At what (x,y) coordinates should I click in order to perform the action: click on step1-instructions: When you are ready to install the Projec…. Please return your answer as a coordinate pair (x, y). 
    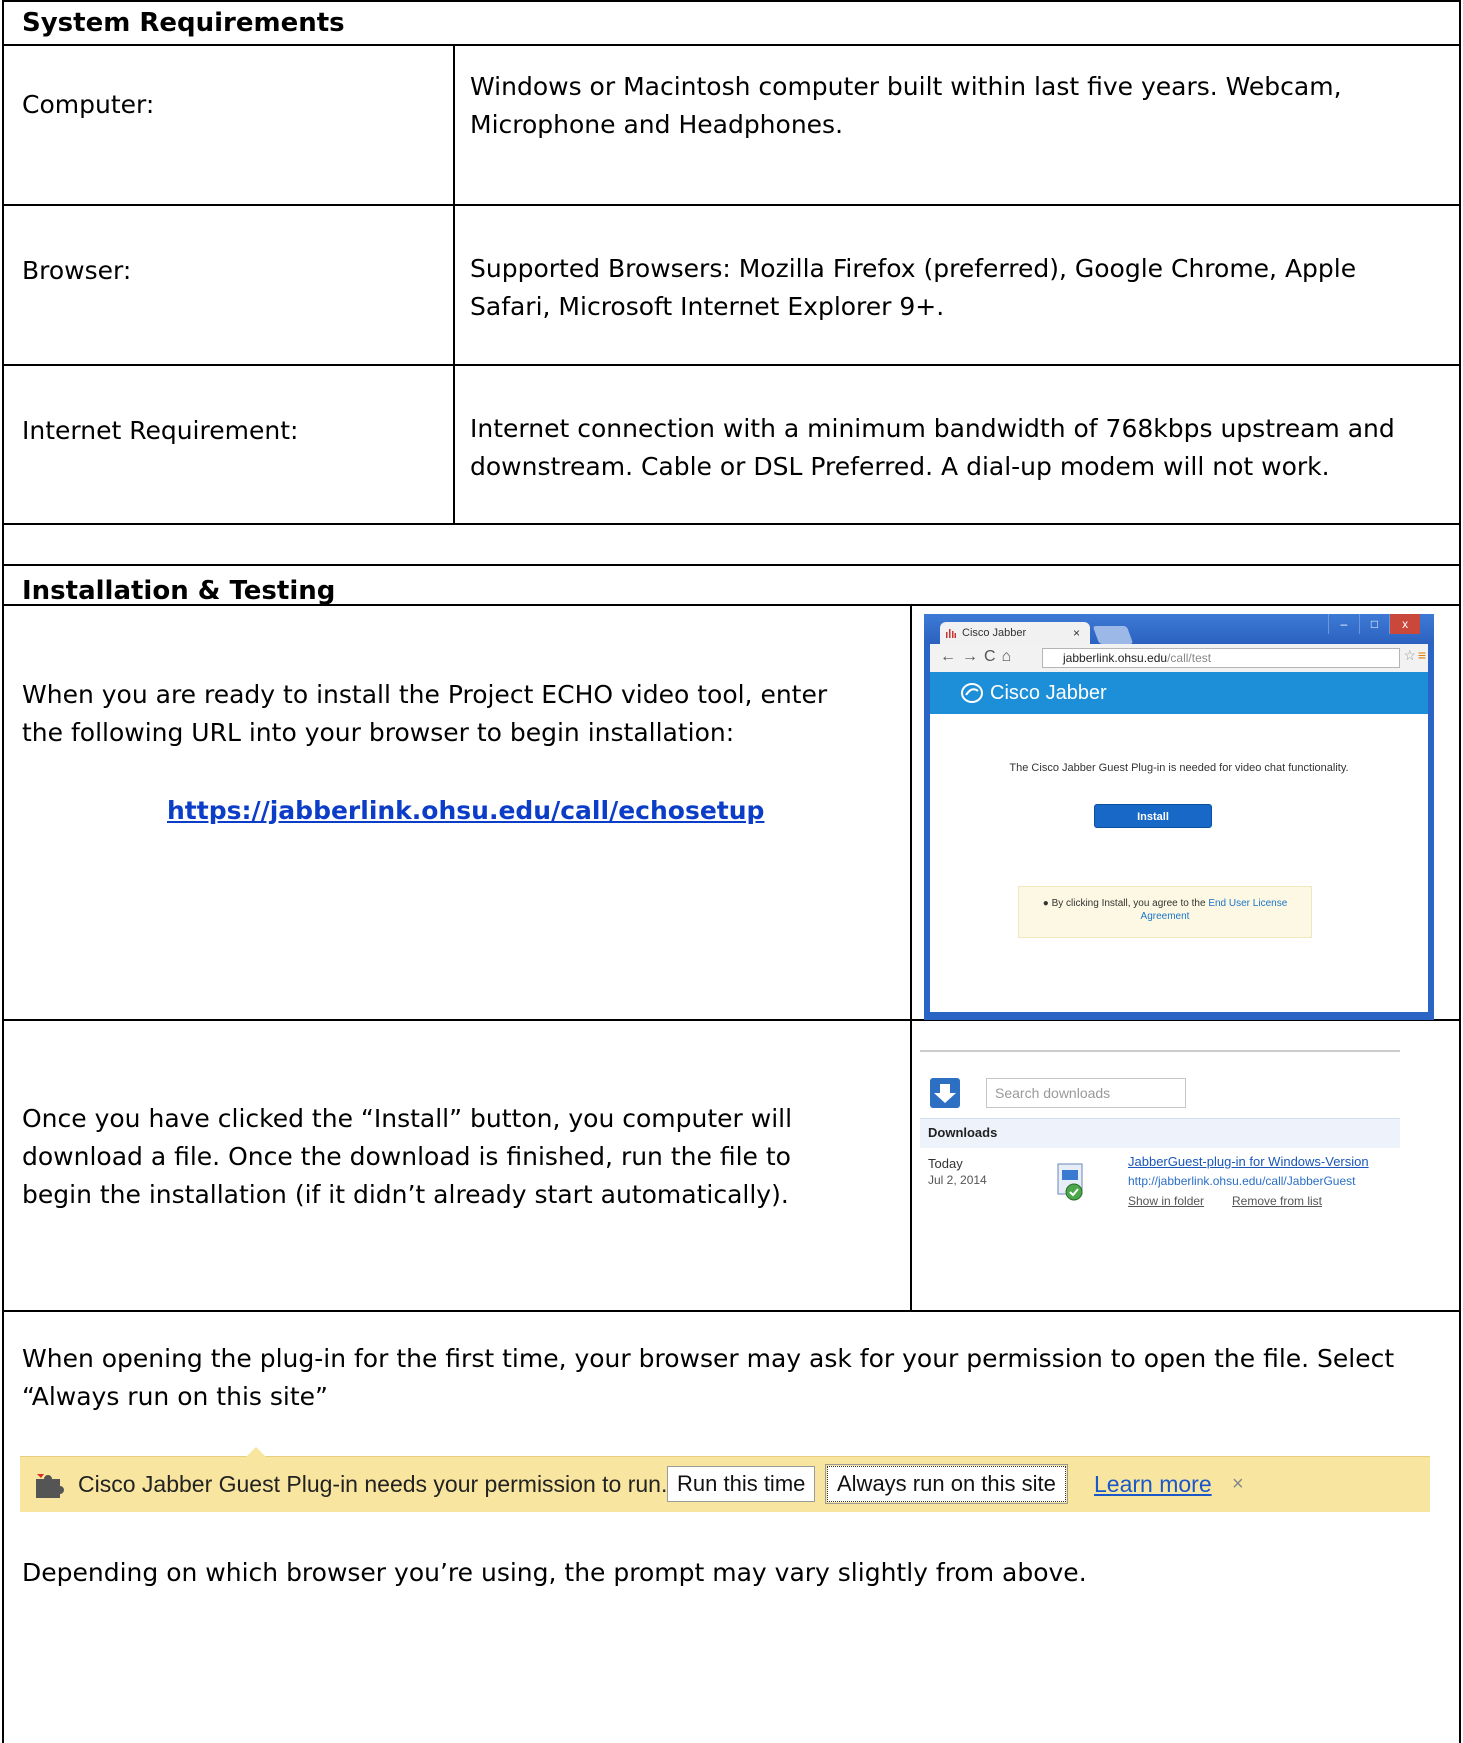
    Looking at the image, I should click on (425, 713).